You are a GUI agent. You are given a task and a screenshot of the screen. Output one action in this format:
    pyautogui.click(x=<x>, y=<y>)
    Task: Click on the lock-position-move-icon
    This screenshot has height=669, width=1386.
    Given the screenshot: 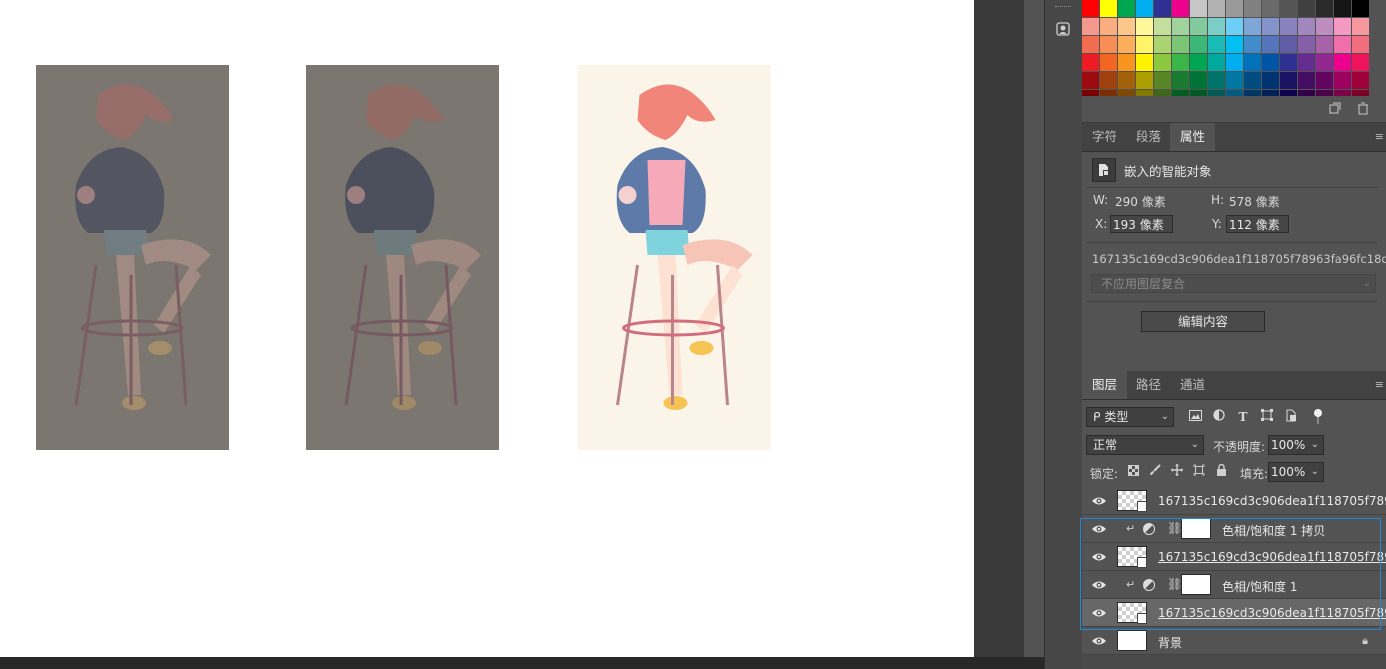 What is the action you would take?
    pyautogui.click(x=1177, y=472)
    